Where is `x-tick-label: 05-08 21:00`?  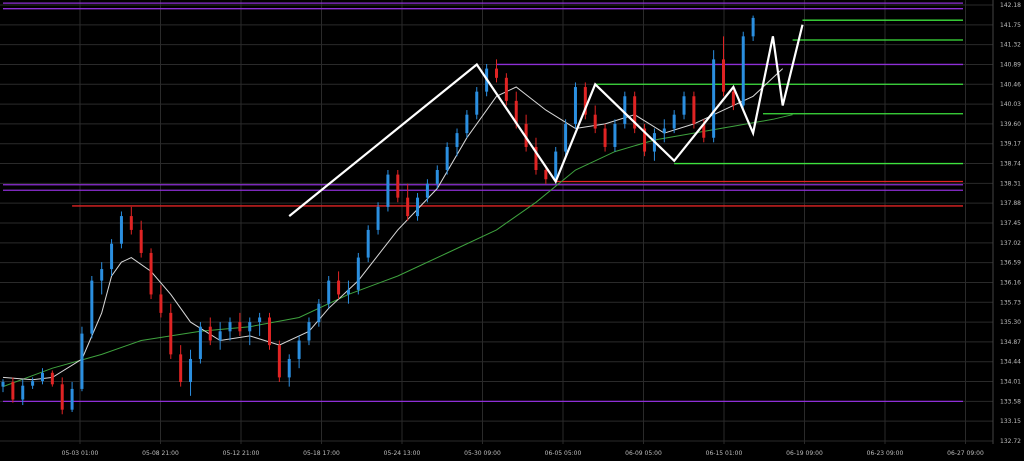
x-tick-label: 05-08 21:00 is located at coordinates (160, 453).